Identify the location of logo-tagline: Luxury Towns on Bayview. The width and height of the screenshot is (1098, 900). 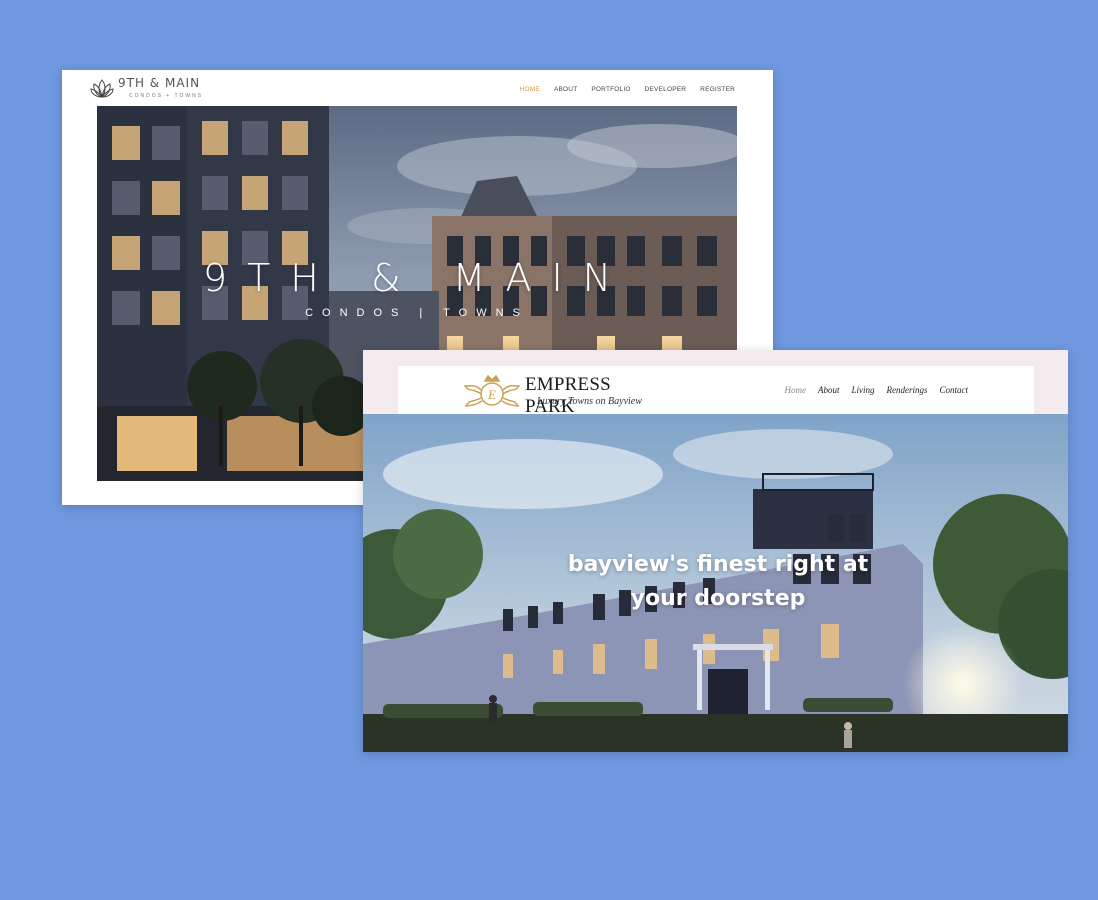
(589, 401).